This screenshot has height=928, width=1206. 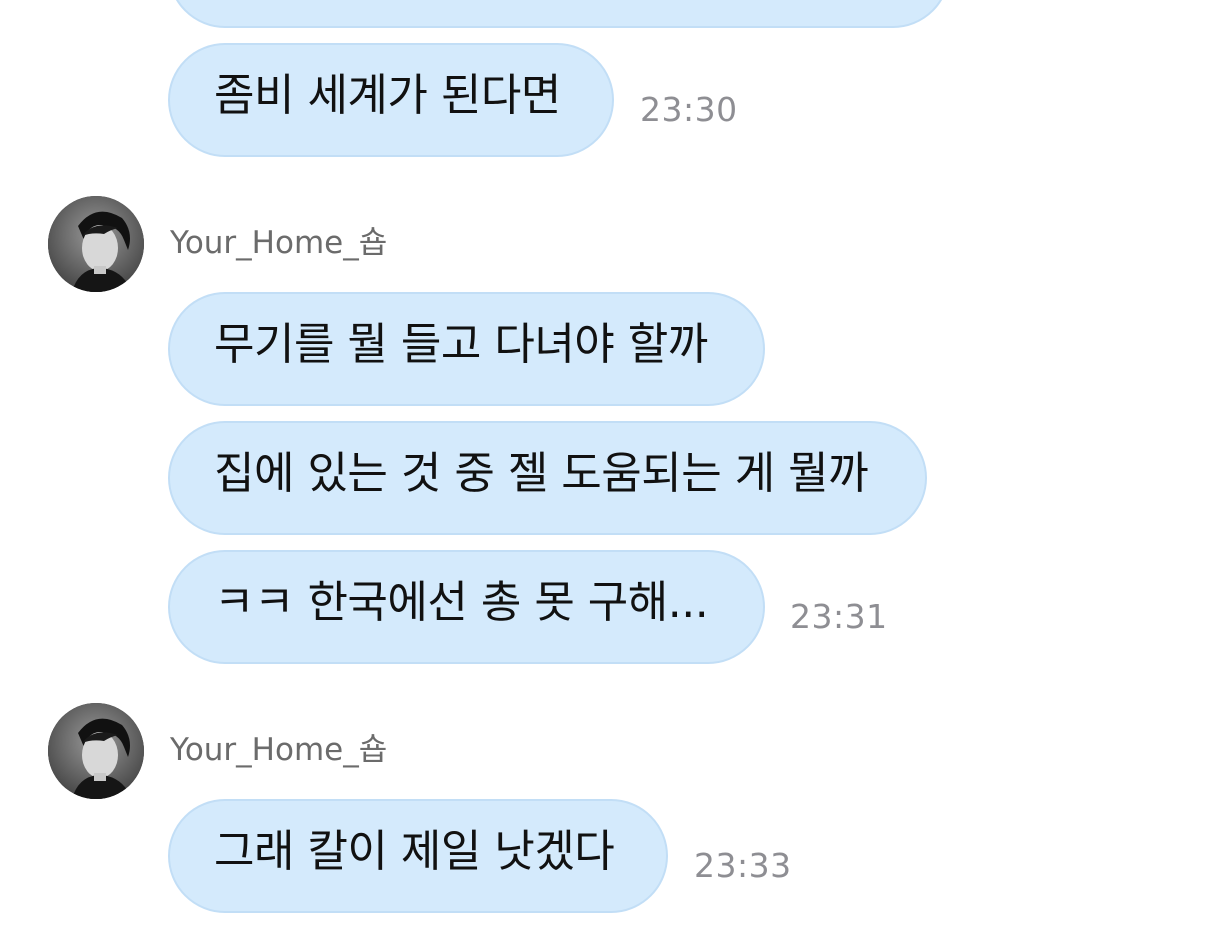 What do you see at coordinates (541, 473) in the screenshot?
I see `message-text: 집에 있는 것 중 젤 도움되는 게 뭘까` at bounding box center [541, 473].